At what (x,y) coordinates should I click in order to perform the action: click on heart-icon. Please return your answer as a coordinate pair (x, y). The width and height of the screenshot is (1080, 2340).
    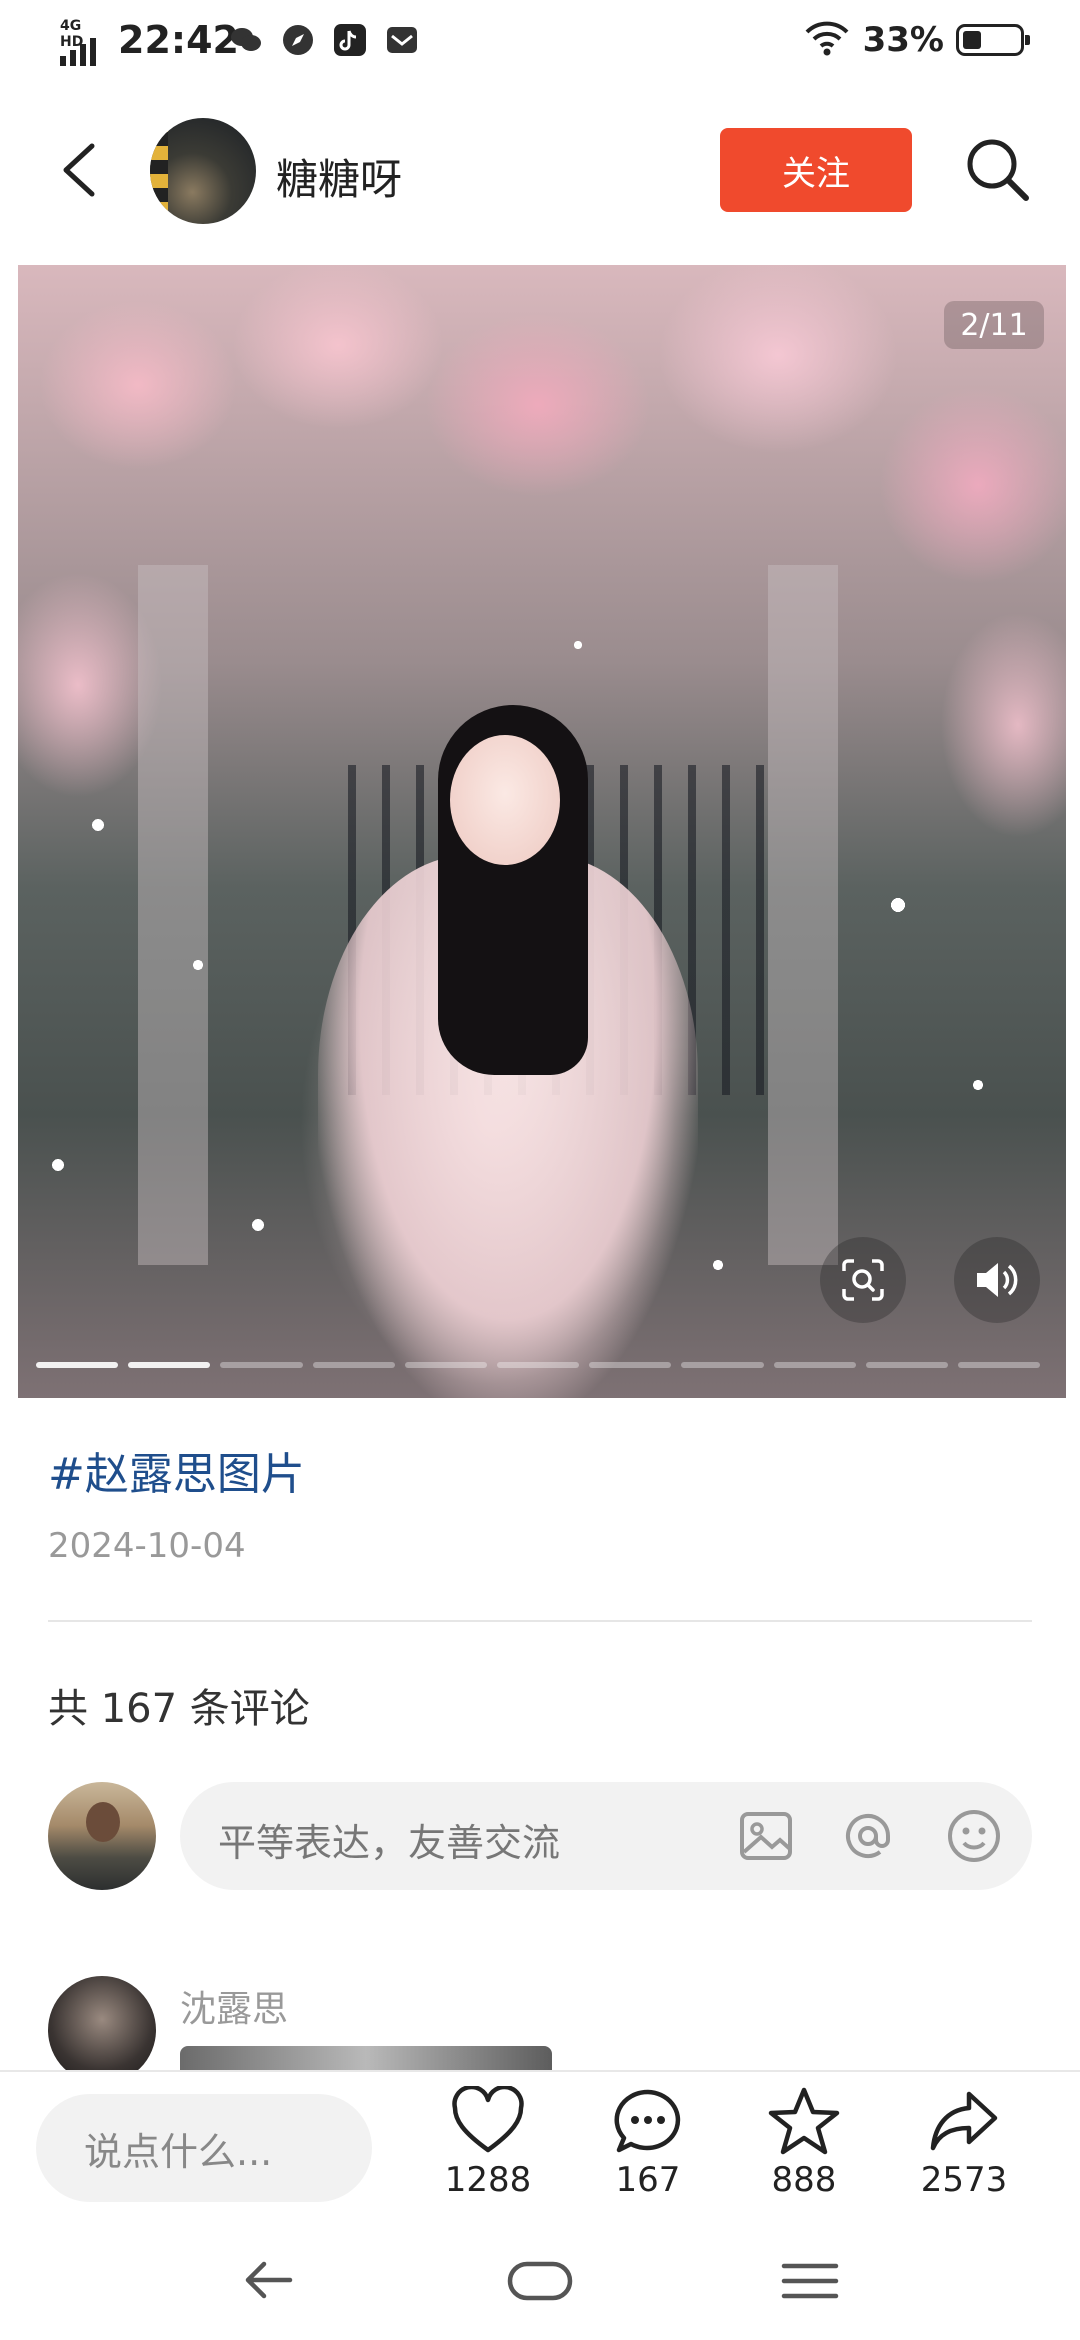
    Looking at the image, I should click on (488, 2119).